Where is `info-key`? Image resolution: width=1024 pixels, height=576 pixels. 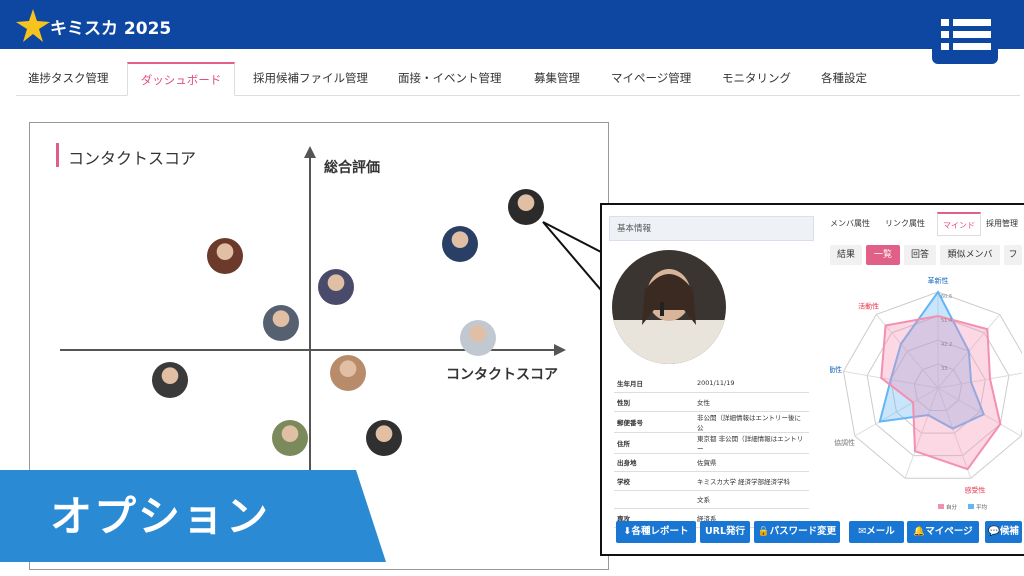 info-key is located at coordinates (654, 499).